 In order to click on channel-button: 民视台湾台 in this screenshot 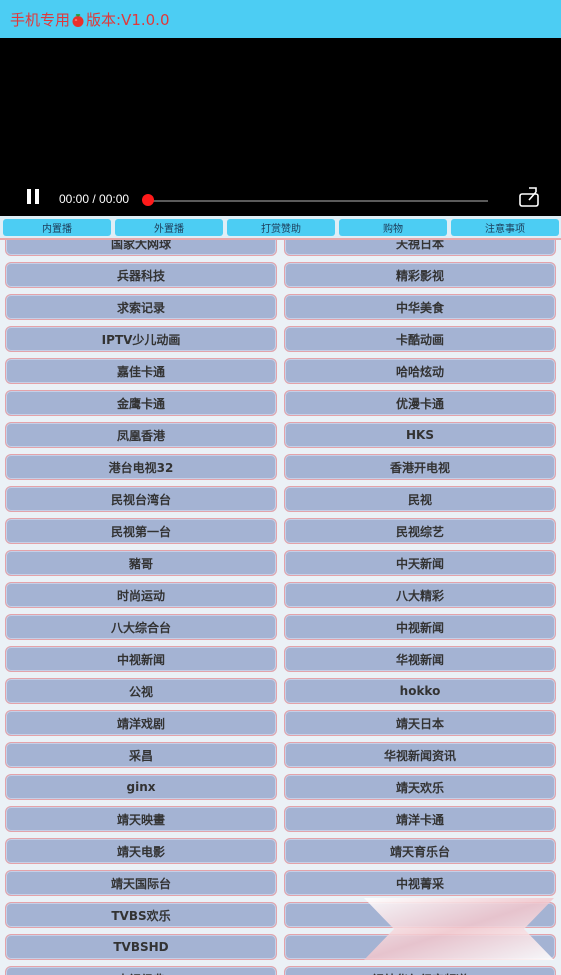, I will do `click(141, 499)`.